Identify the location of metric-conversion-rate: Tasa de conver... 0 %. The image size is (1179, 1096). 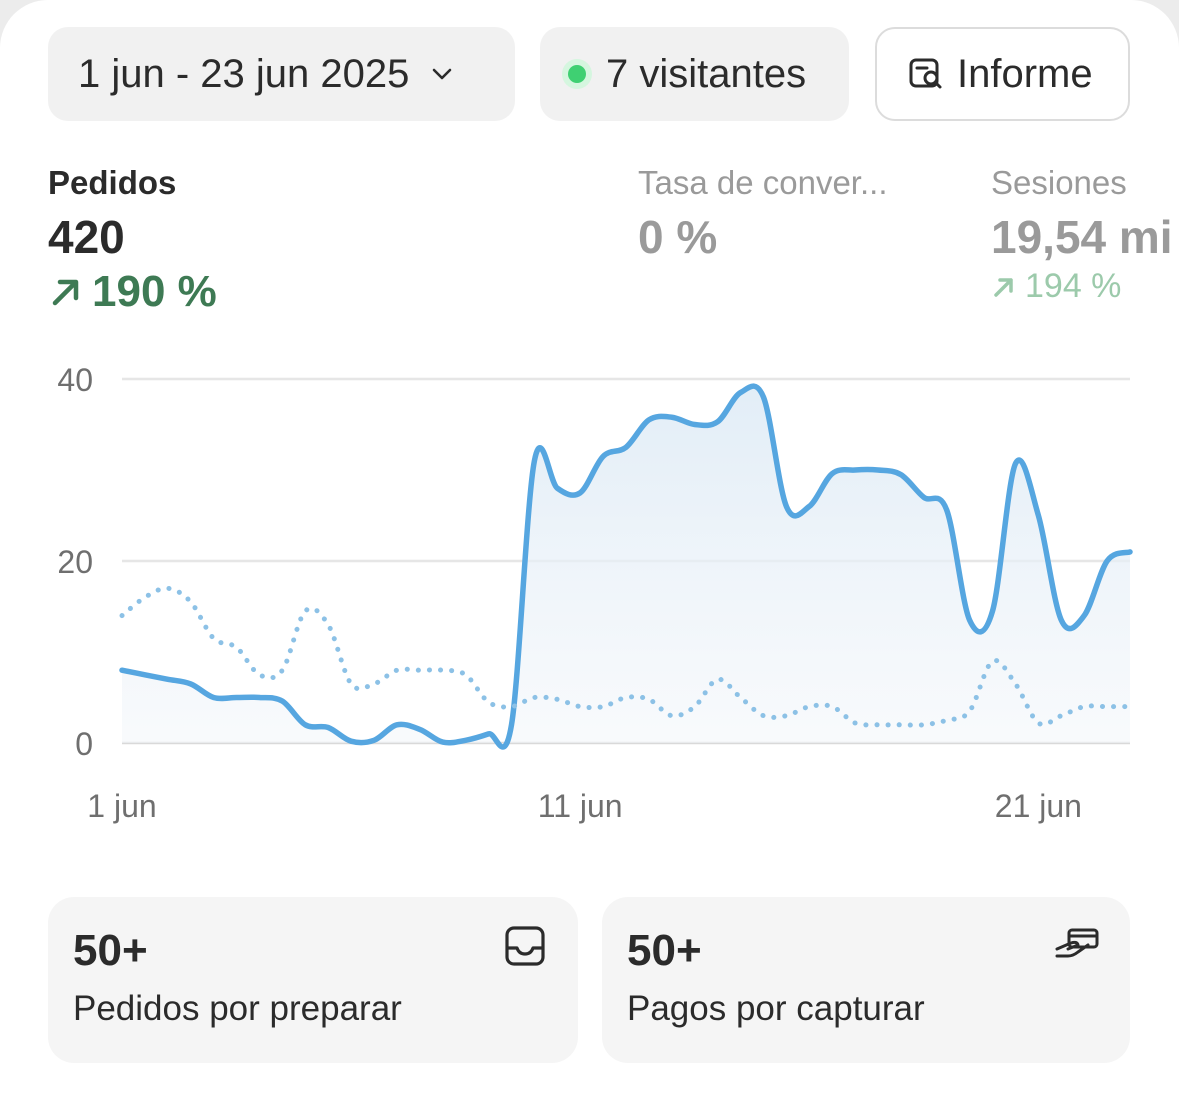
(762, 214).